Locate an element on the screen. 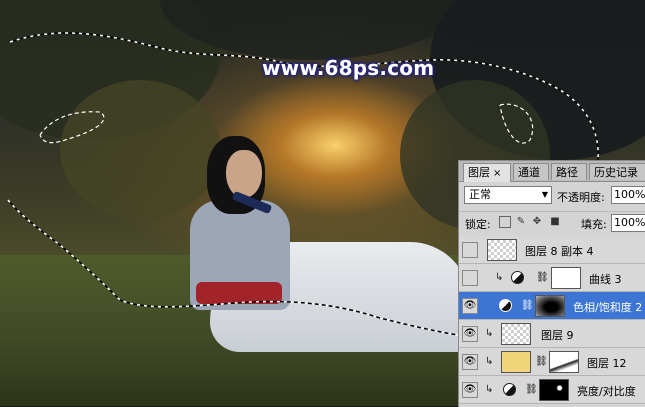 This screenshot has width=645, height=407. layer-list: 图层 8 副本 4 ↳ ⛓ 曲线 3 👁 ⛓ 色相/饱和度 2 👁 ↳ 图层 9 is located at coordinates (552, 321).